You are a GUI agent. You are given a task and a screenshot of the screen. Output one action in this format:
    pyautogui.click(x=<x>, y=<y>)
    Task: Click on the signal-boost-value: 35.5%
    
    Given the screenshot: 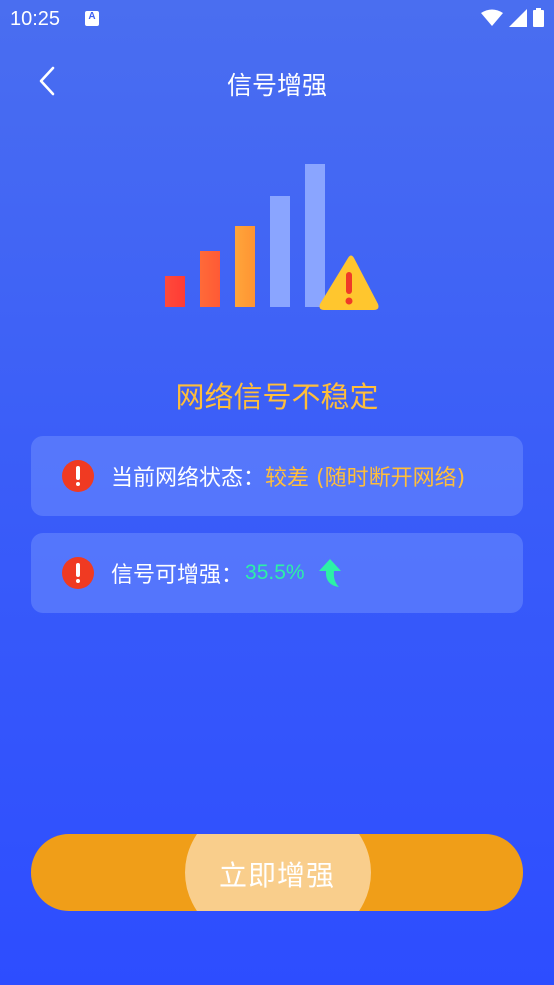 What is the action you would take?
    pyautogui.click(x=275, y=572)
    